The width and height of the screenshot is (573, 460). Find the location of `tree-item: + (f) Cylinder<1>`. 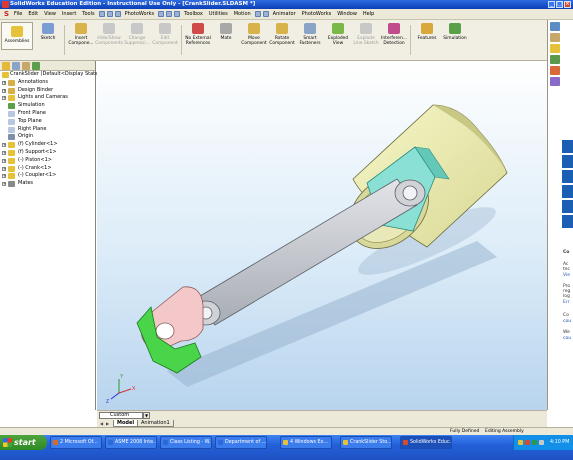

tree-item: + (f) Cylinder<1> is located at coordinates (47, 145).